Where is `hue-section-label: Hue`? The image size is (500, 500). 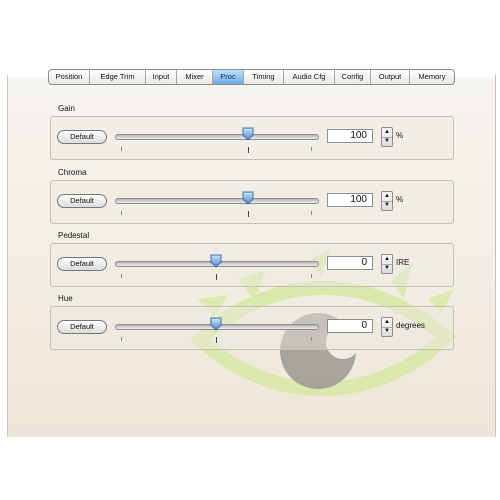
hue-section-label: Hue is located at coordinates (65, 298).